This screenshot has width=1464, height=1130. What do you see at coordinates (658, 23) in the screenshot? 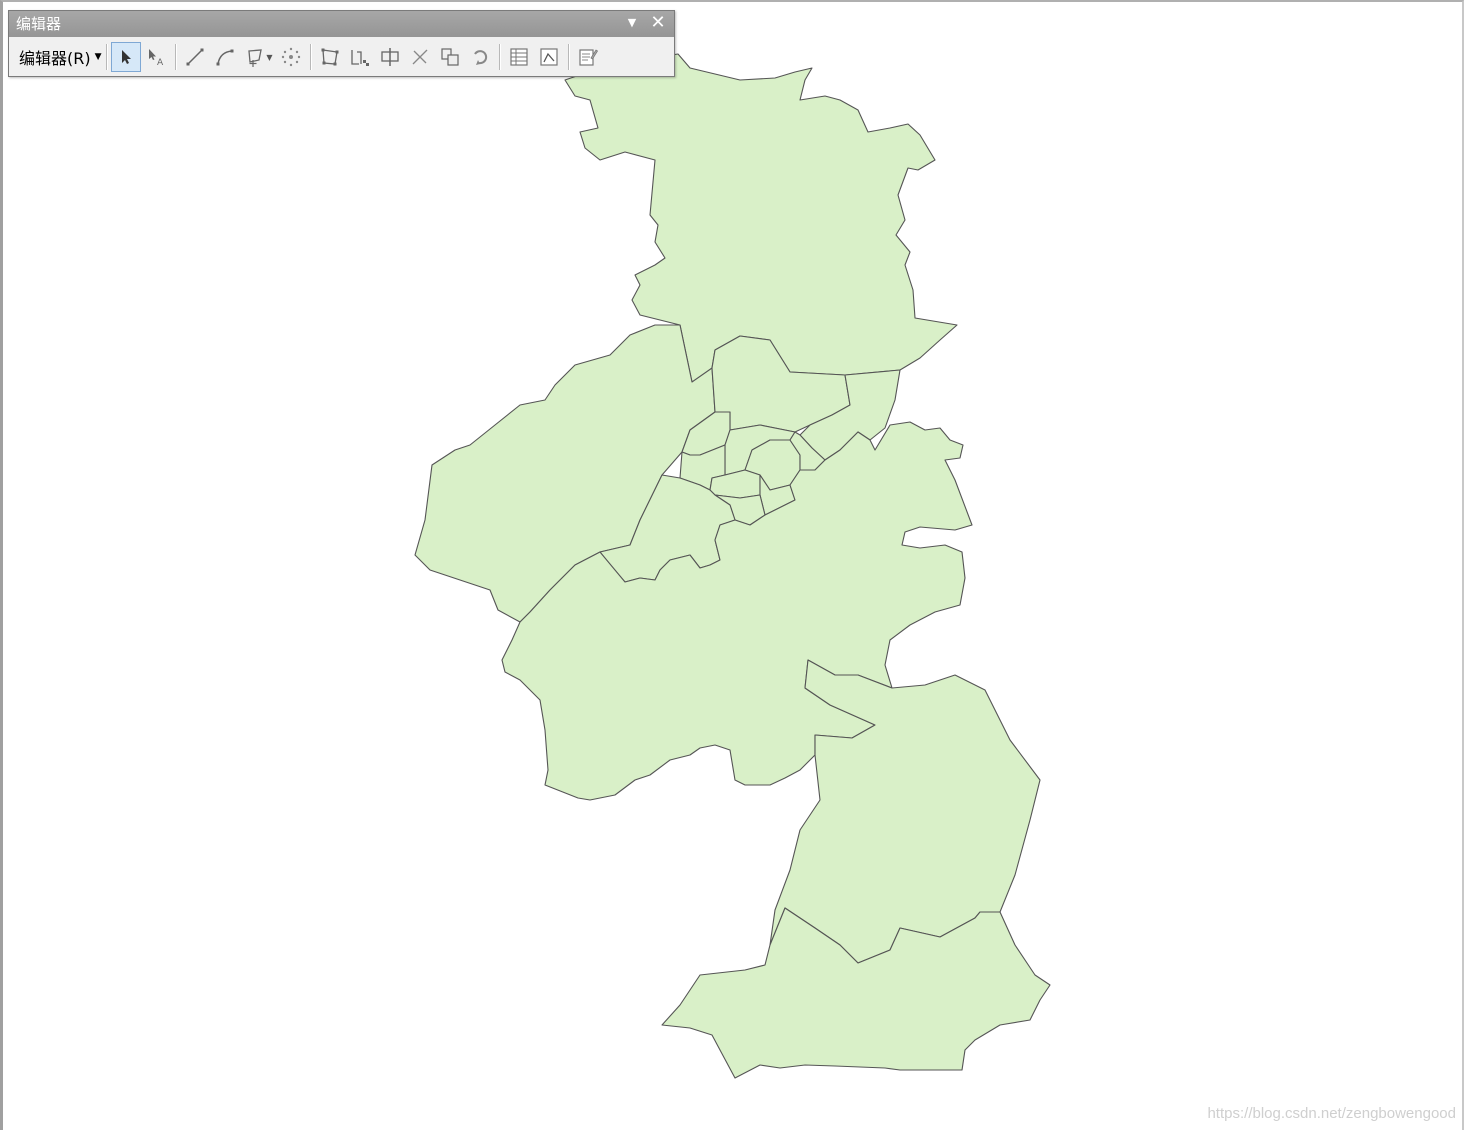
I see `close-icon: ✕` at bounding box center [658, 23].